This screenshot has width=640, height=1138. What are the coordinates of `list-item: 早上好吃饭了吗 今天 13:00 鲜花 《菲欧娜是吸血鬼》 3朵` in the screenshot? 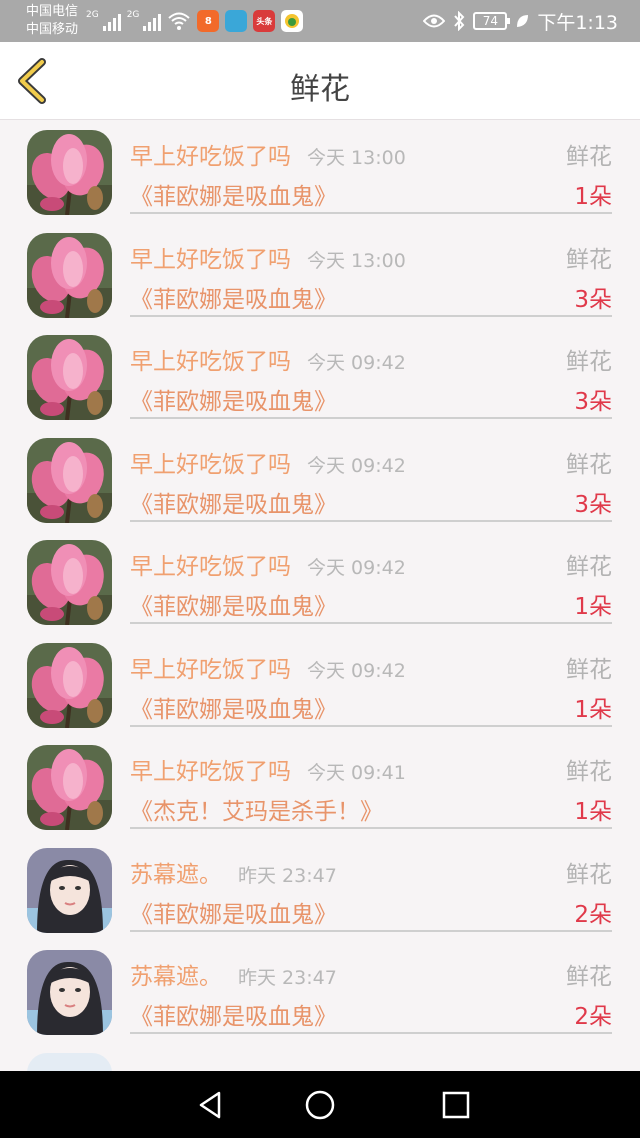 It's located at (320, 275).